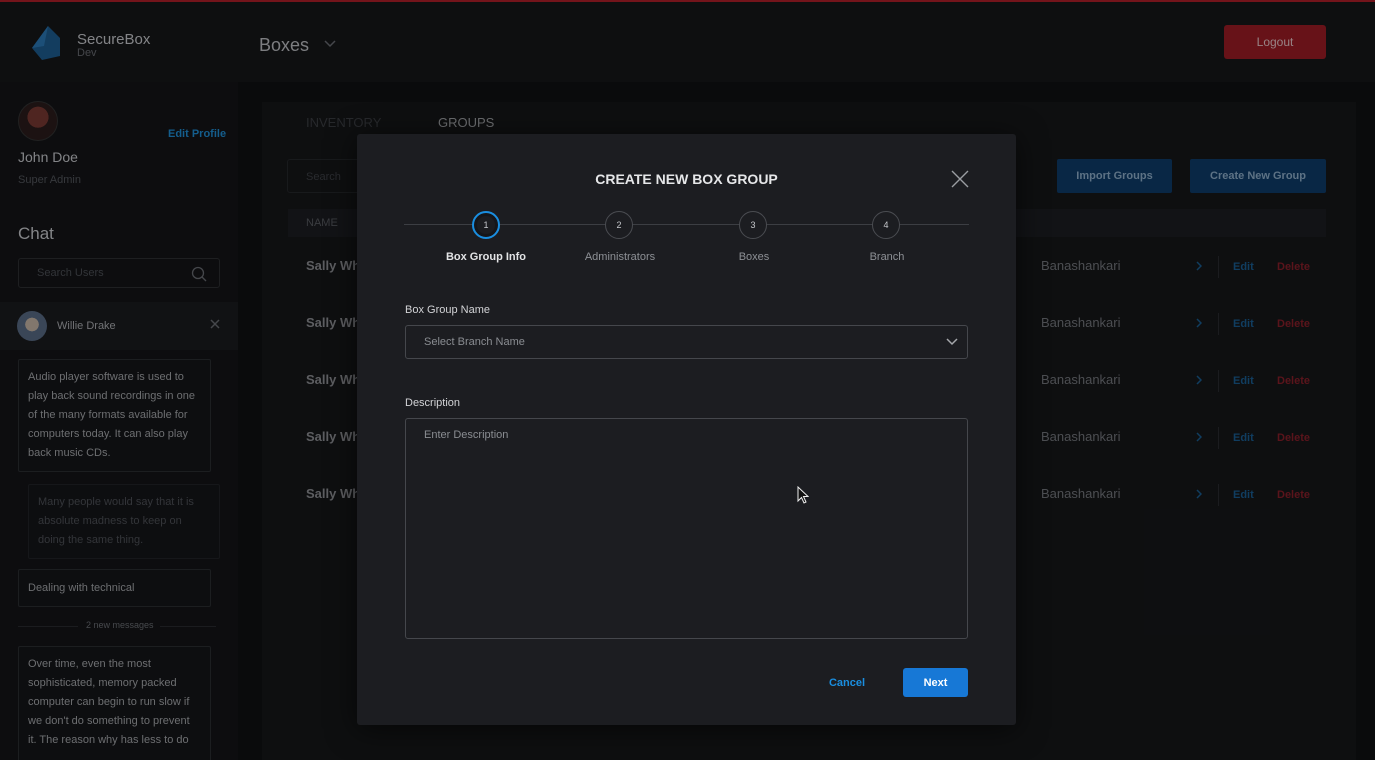 This screenshot has width=1375, height=760. What do you see at coordinates (960, 179) in the screenshot?
I see `close-icon` at bounding box center [960, 179].